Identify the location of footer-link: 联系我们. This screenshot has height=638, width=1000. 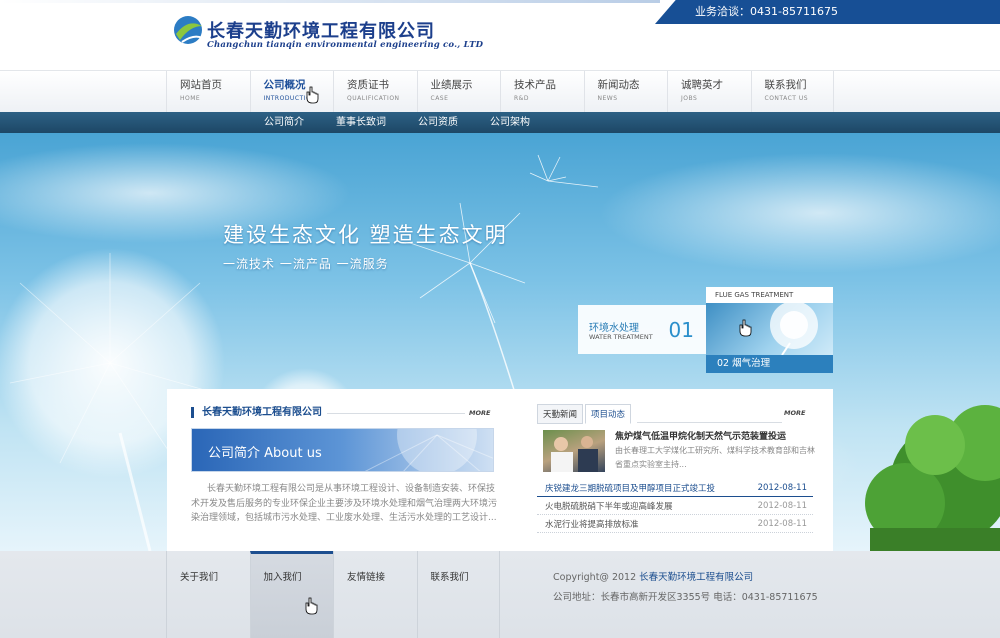
(458, 594).